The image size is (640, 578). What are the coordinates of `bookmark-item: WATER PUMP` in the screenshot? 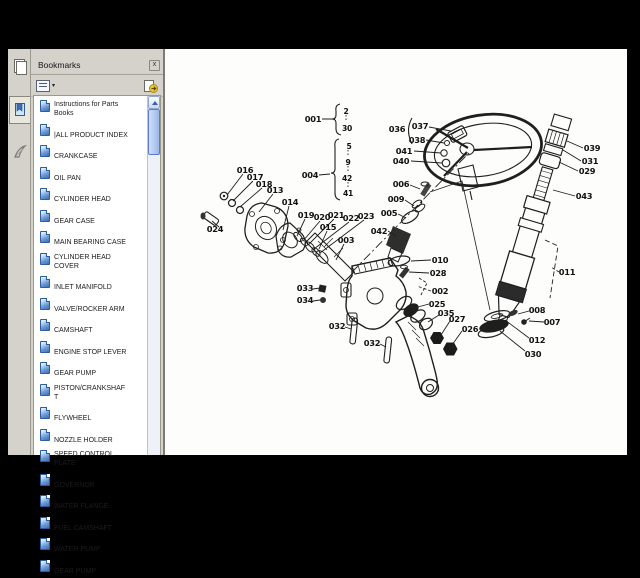 It's located at (93, 547).